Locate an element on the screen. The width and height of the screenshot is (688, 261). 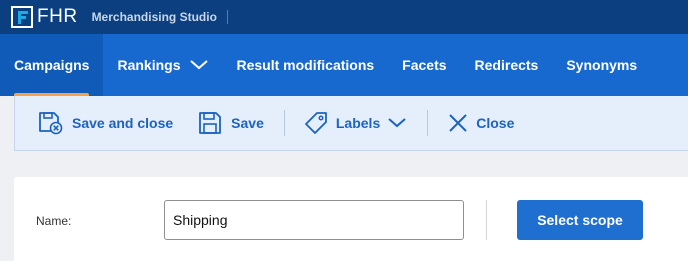
form-divider is located at coordinates (486, 220).